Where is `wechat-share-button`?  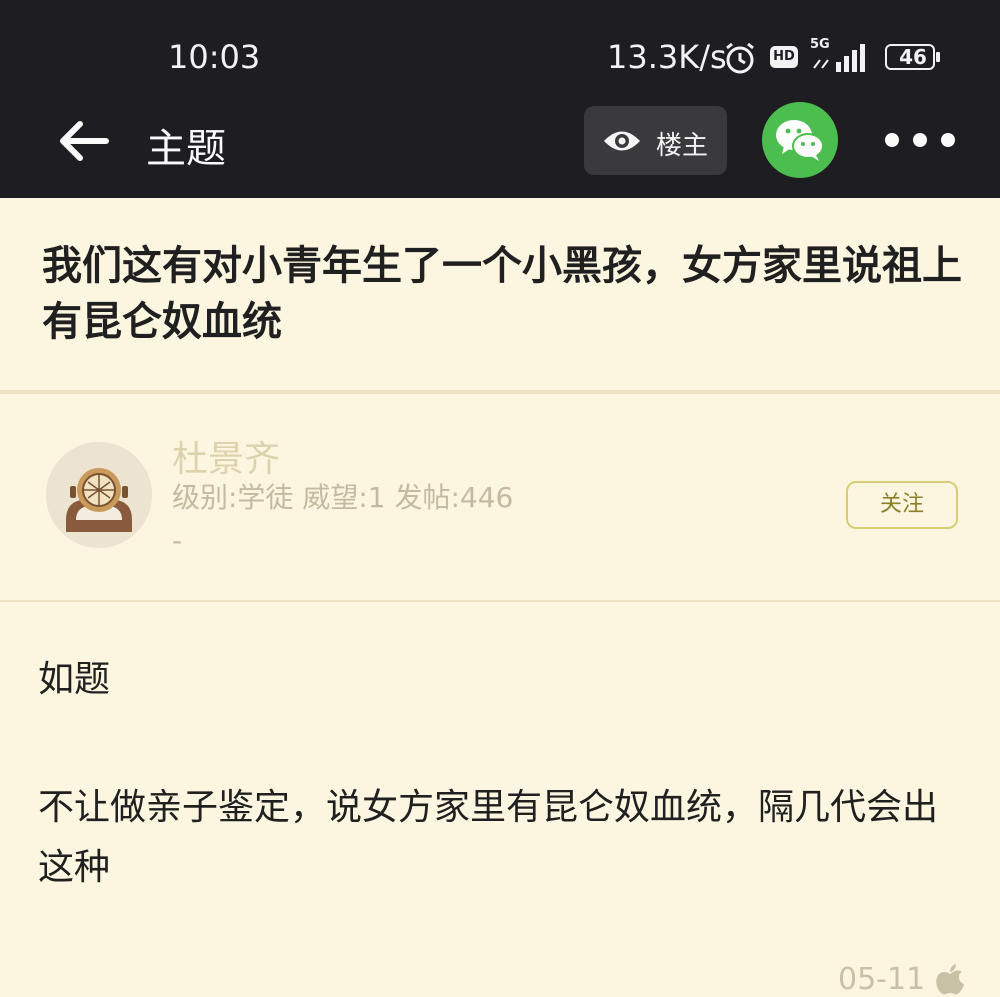 wechat-share-button is located at coordinates (800, 140).